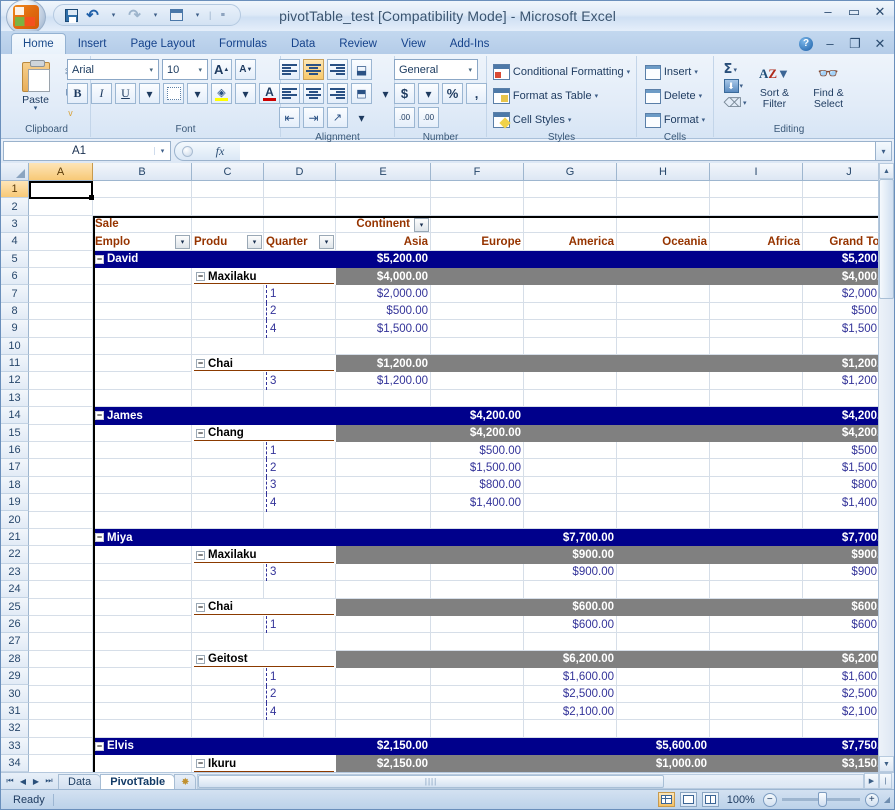  Describe the element at coordinates (80, 781) in the screenshot. I see `sheet-tab-data: Data` at that location.